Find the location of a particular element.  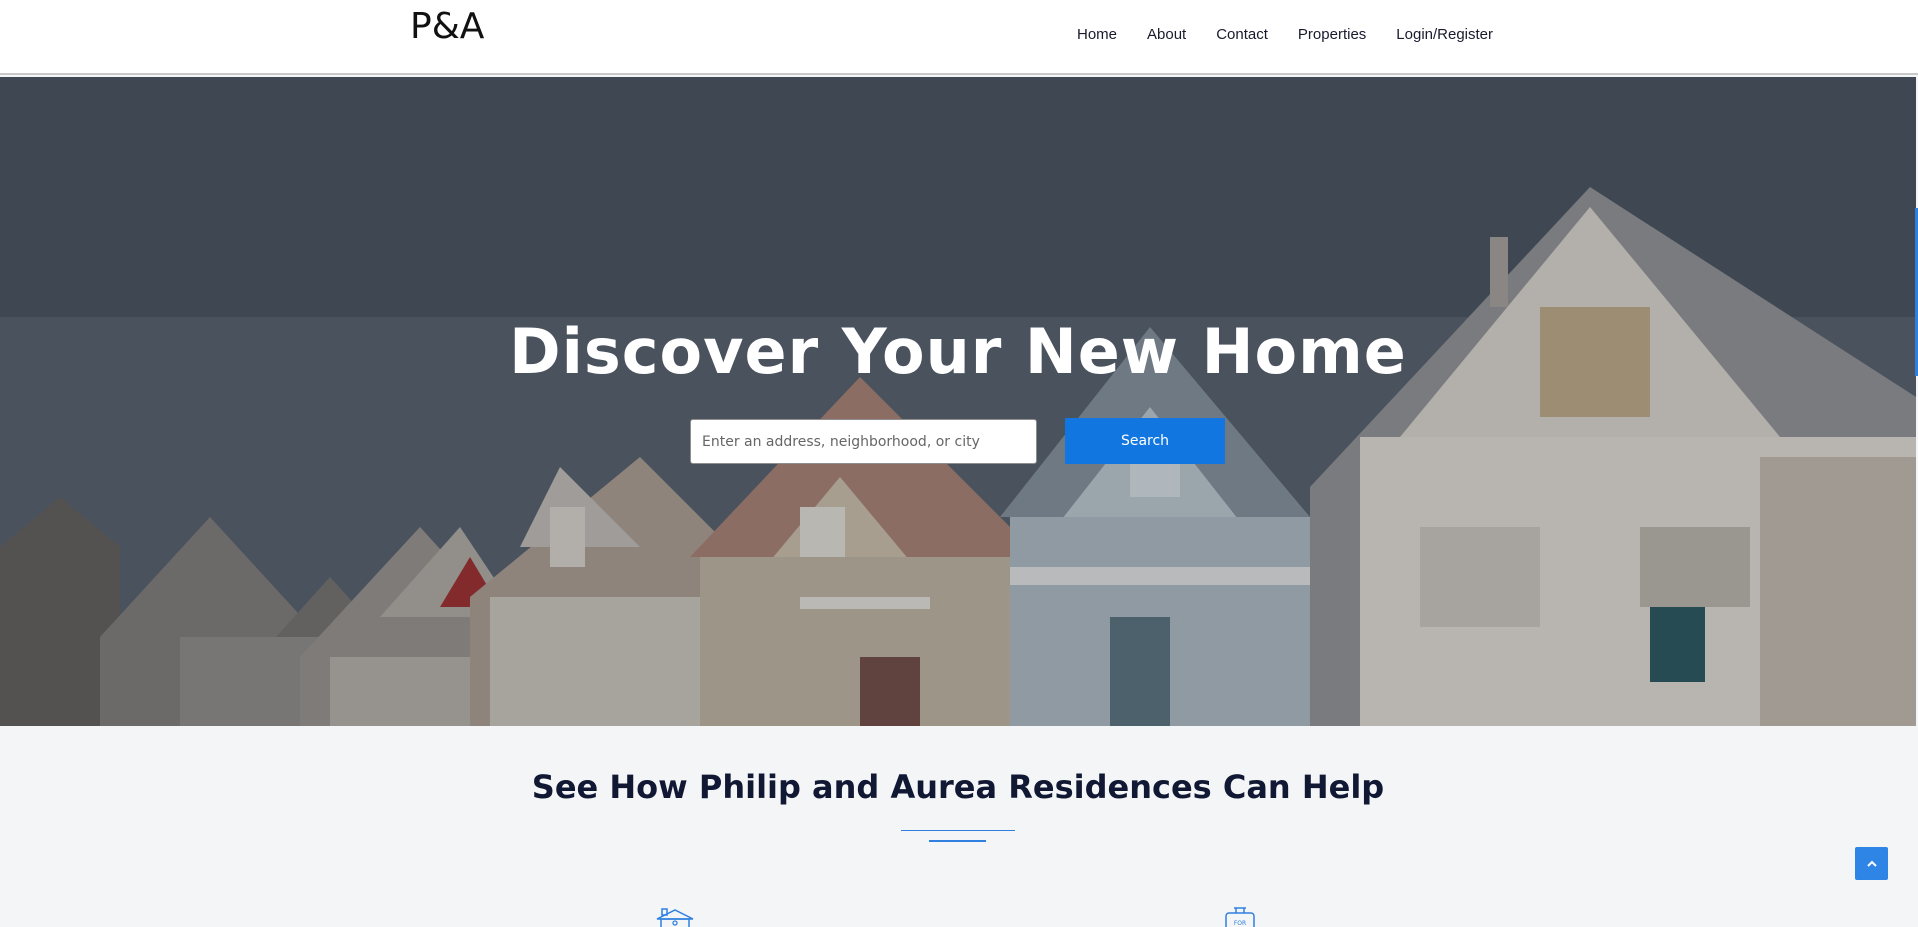

search-input is located at coordinates (863, 441).